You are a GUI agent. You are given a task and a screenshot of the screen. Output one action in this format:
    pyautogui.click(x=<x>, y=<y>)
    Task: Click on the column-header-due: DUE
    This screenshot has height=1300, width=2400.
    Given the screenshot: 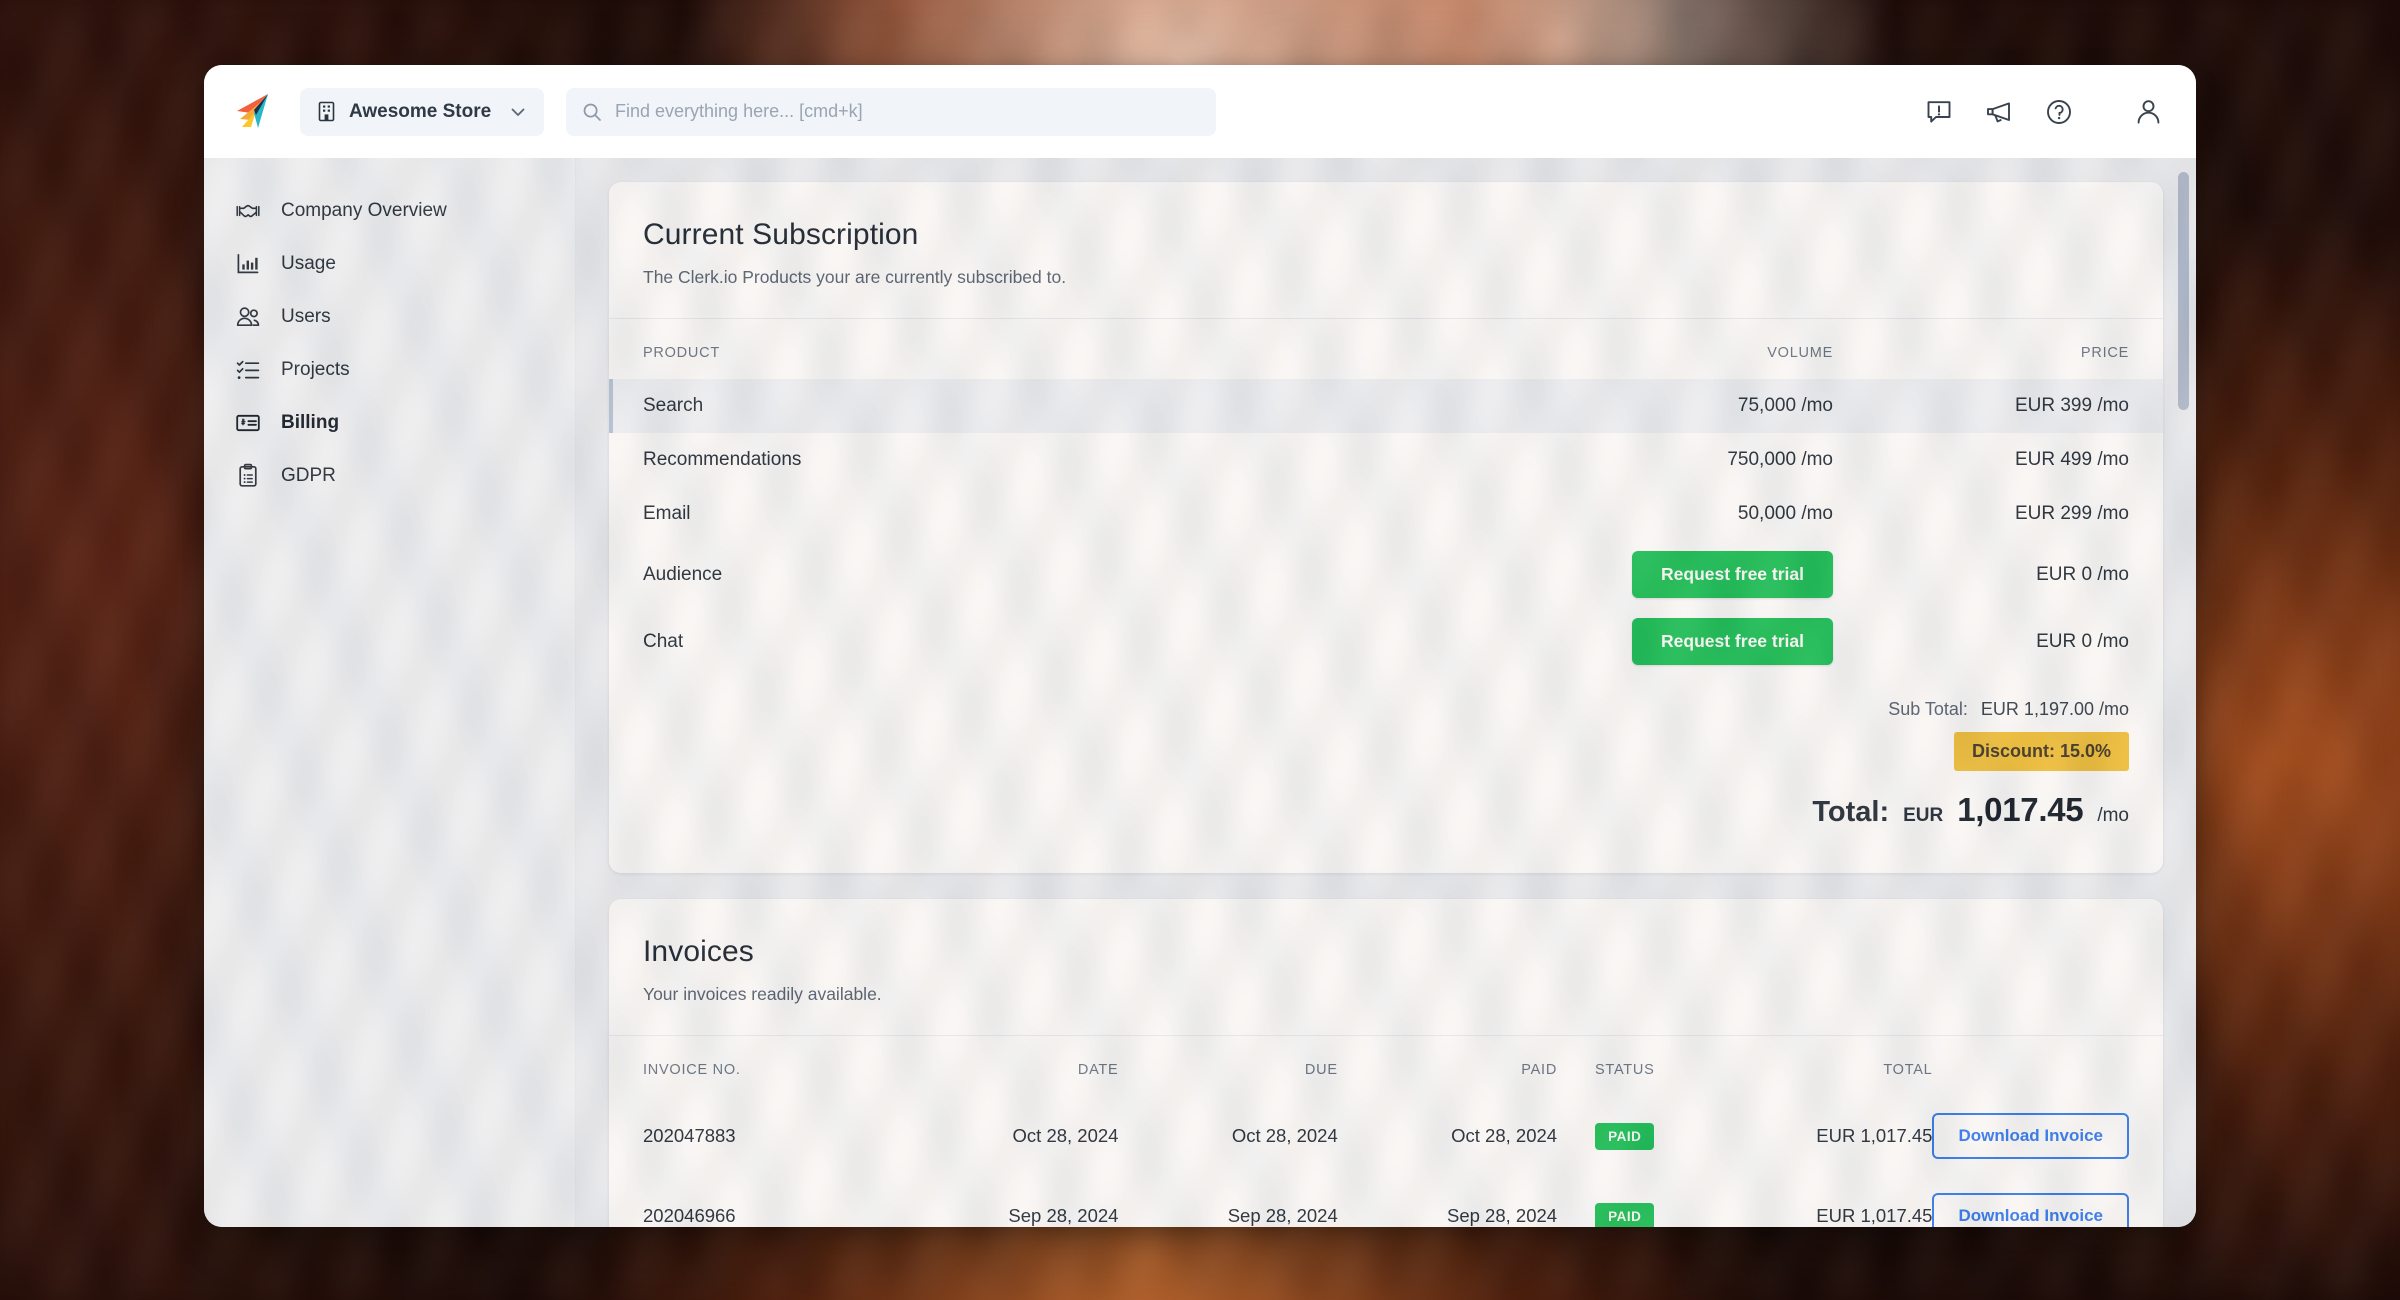 What is the action you would take?
    pyautogui.click(x=1321, y=1070)
    